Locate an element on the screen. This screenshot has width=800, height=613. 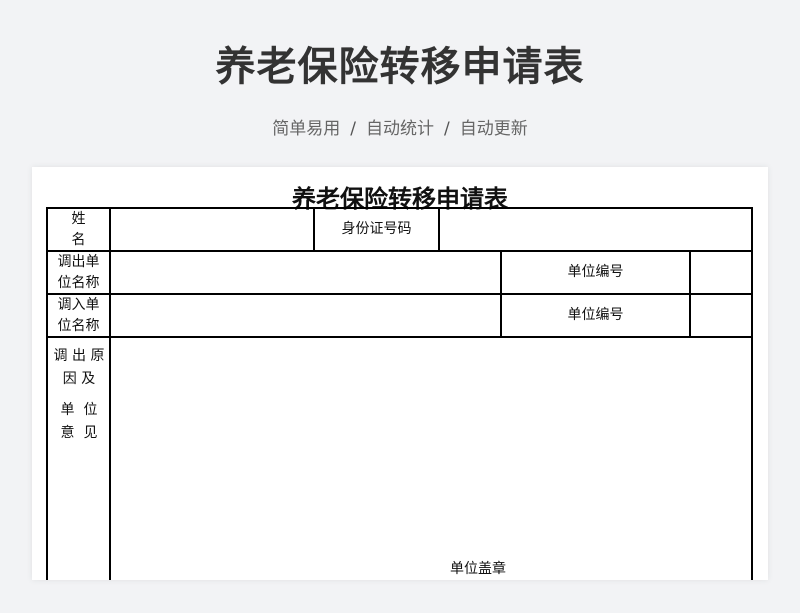
out-unit-name-label: 调出单 位名称 is located at coordinates (78, 272).